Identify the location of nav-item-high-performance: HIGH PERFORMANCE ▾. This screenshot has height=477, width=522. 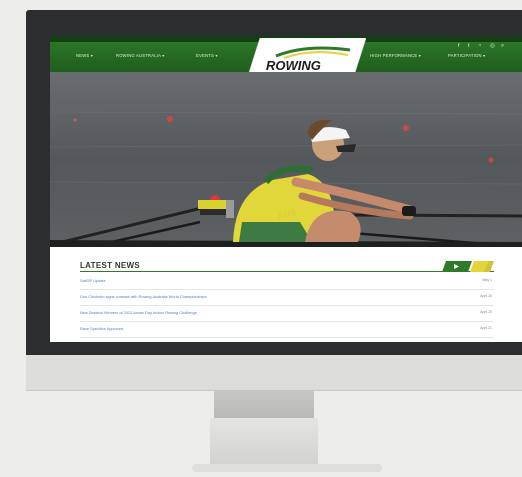
(395, 55).